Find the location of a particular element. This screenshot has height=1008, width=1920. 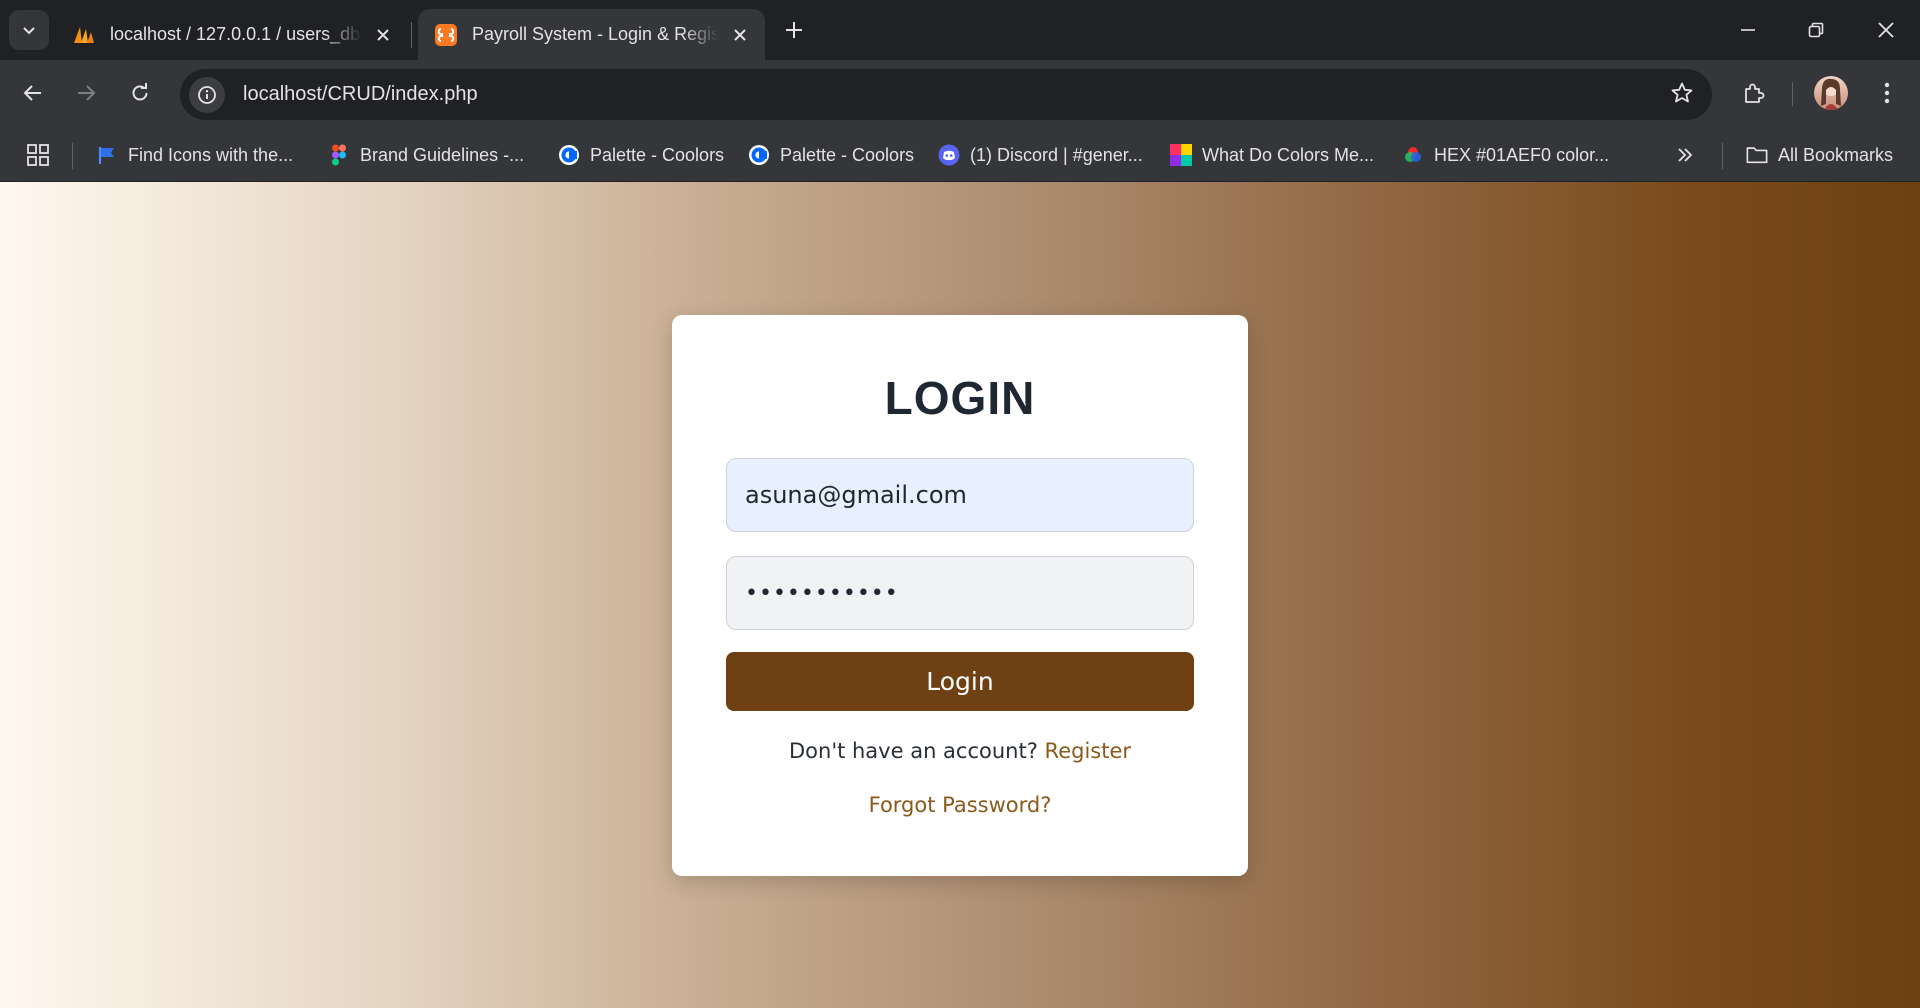

color-wheel-icon is located at coordinates (1413, 155).